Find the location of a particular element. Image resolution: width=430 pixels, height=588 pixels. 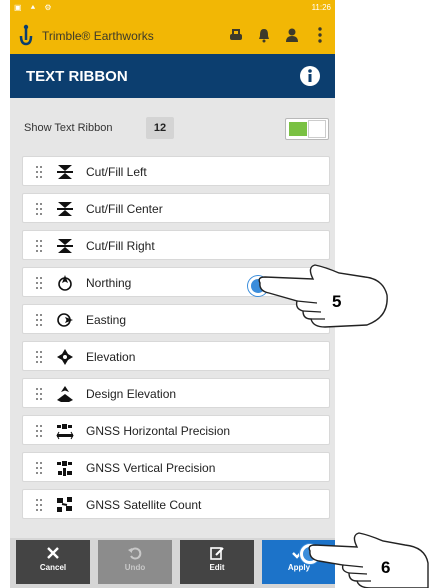

ribbon-count-badge: 12 is located at coordinates (160, 128).